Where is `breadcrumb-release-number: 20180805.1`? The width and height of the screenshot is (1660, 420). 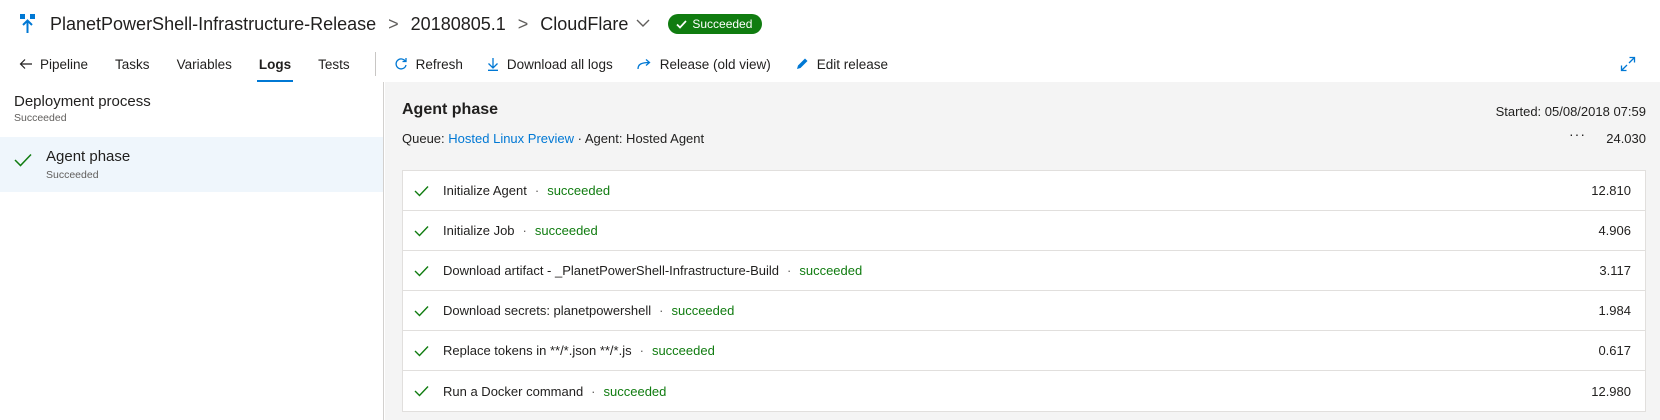
breadcrumb-release-number: 20180805.1 is located at coordinates (458, 24).